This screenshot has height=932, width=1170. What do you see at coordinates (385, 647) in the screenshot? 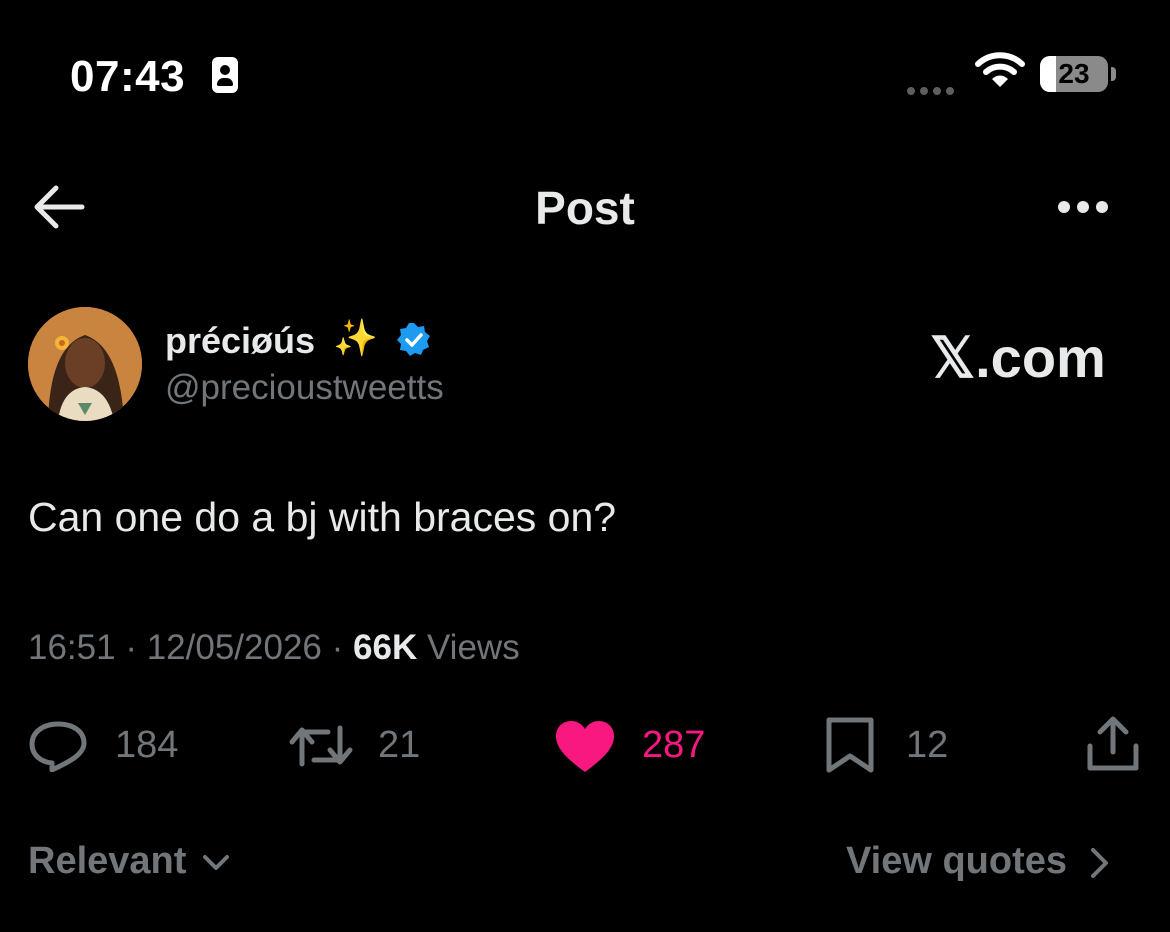
I see `views-count: 66K` at bounding box center [385, 647].